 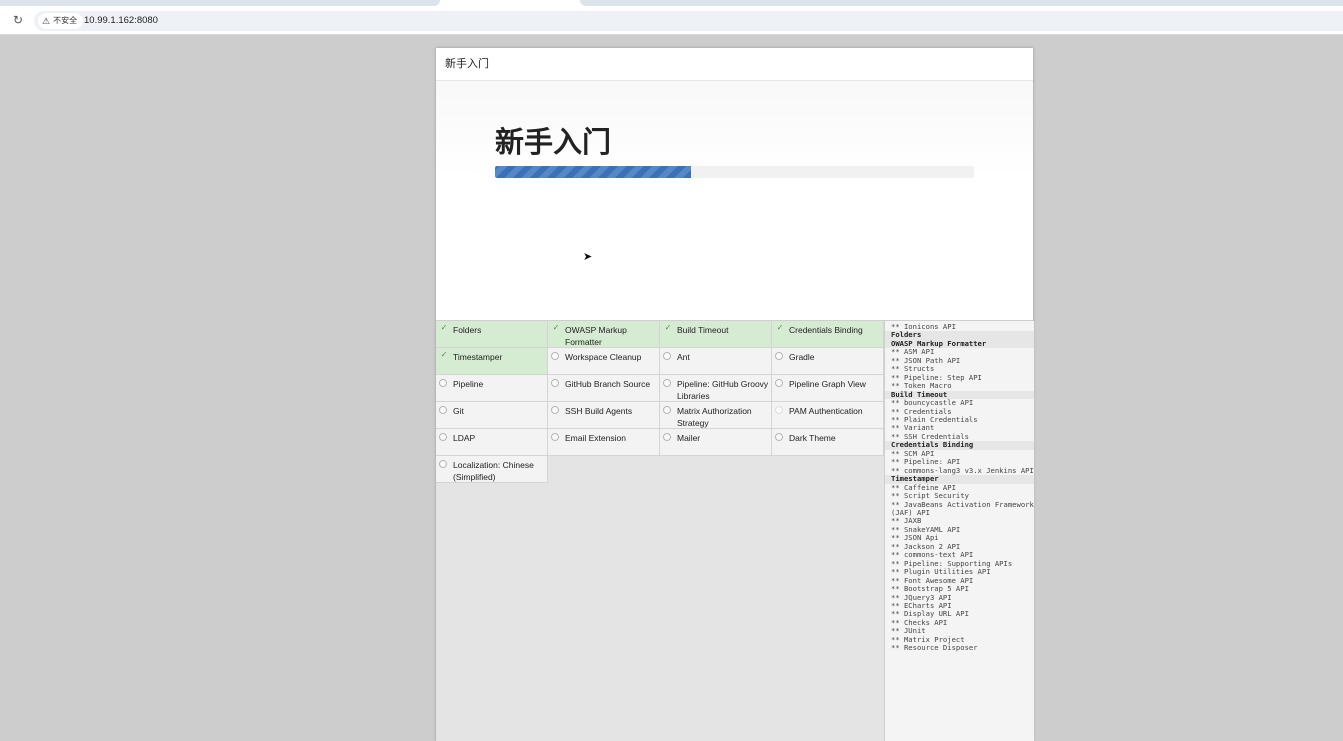 I want to click on dialog-header: 新手入门, so click(x=734, y=64).